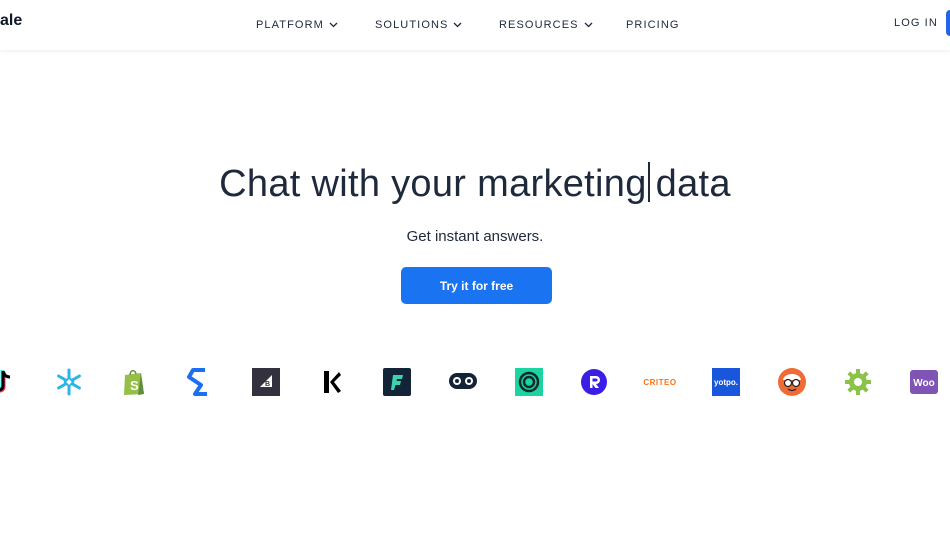  I want to click on shopify-icon: S, so click(134, 382).